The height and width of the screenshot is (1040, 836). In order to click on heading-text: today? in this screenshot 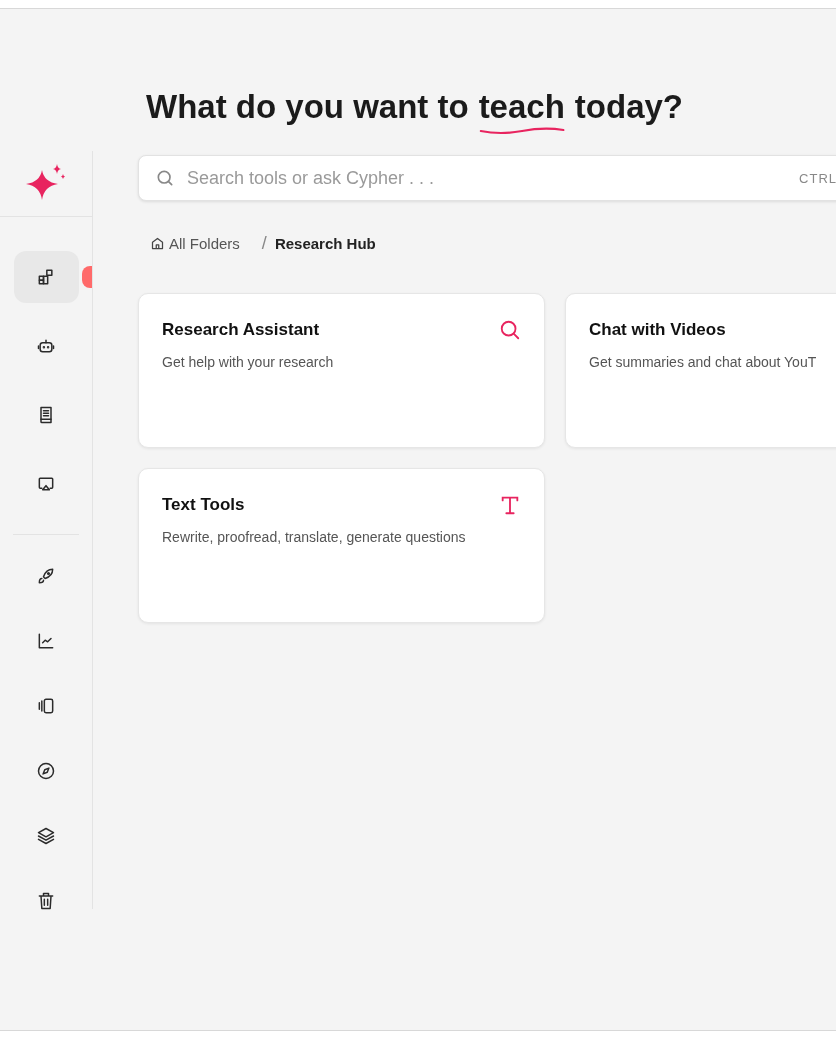, I will do `click(628, 107)`.